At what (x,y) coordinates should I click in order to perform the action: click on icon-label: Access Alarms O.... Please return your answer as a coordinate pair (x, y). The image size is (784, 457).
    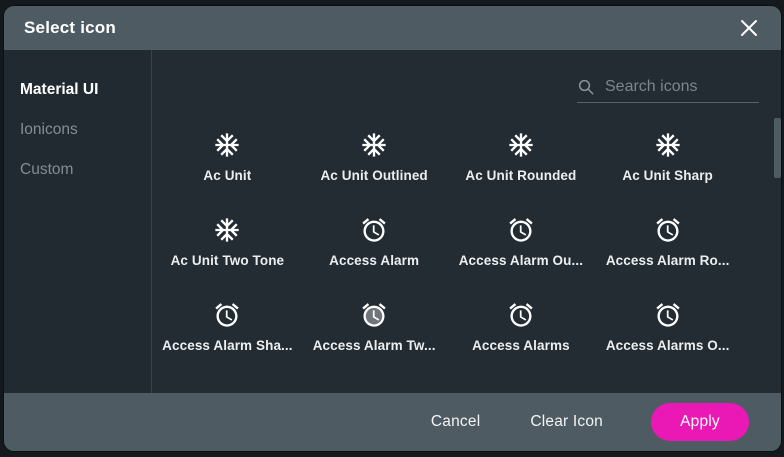
    Looking at the image, I should click on (667, 345).